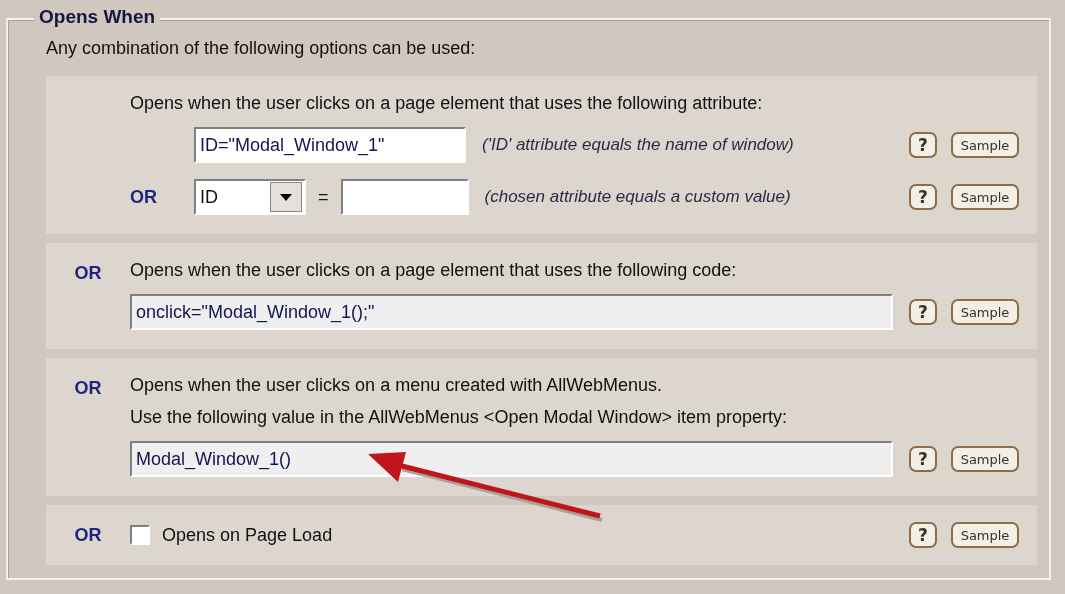 This screenshot has height=594, width=1065. What do you see at coordinates (140, 535) in the screenshot?
I see `checkbox` at bounding box center [140, 535].